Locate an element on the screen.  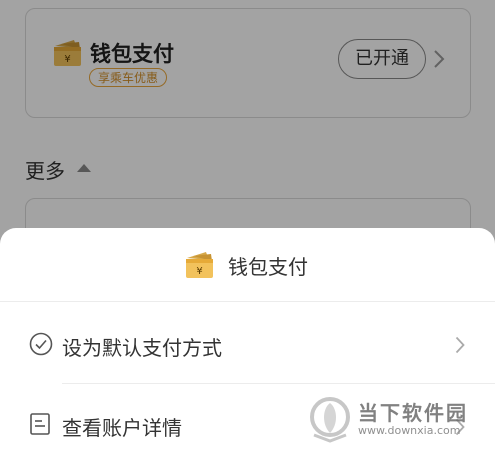
watermark-url: www.downxia.com is located at coordinates (409, 430).